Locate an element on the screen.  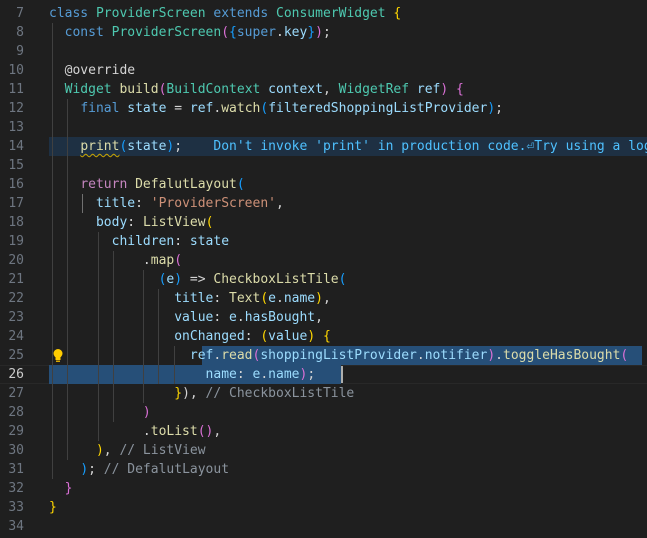
code-text: title: Text(e.name), is located at coordinates (190, 298).